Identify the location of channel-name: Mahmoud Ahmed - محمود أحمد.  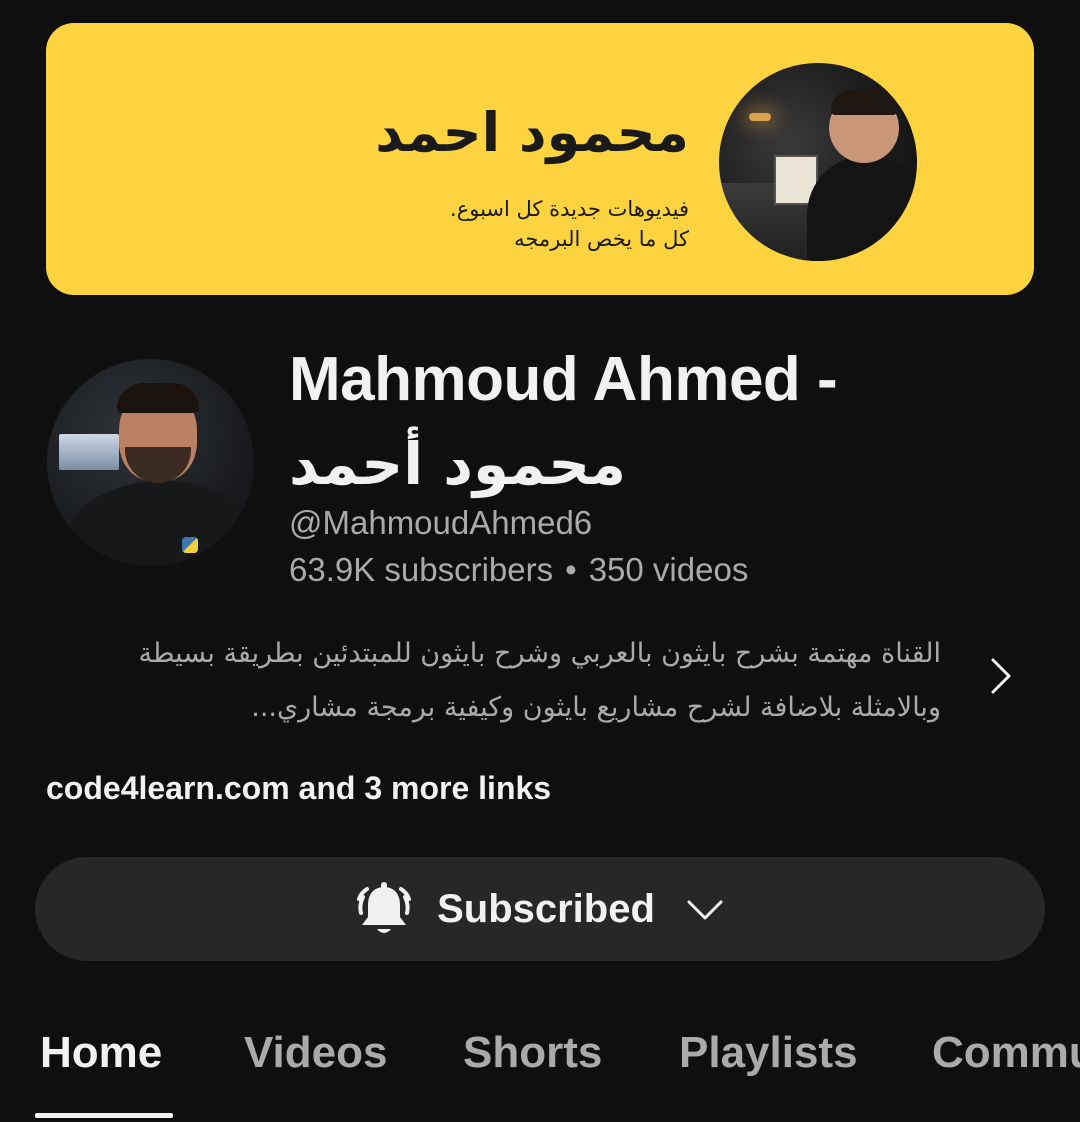
(669, 422).